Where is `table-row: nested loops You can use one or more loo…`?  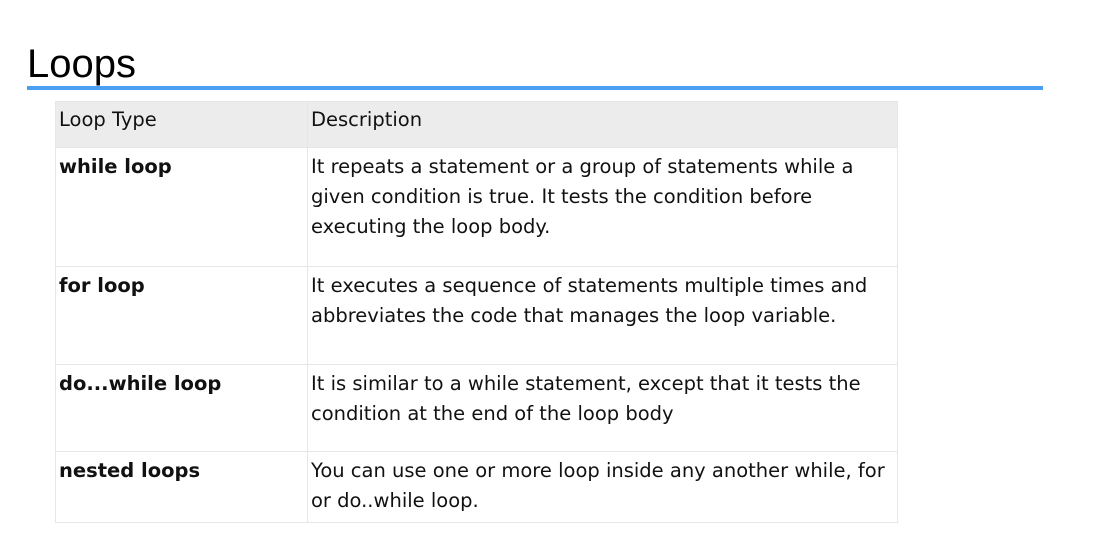 table-row: nested loops You can use one or more loo… is located at coordinates (476, 487).